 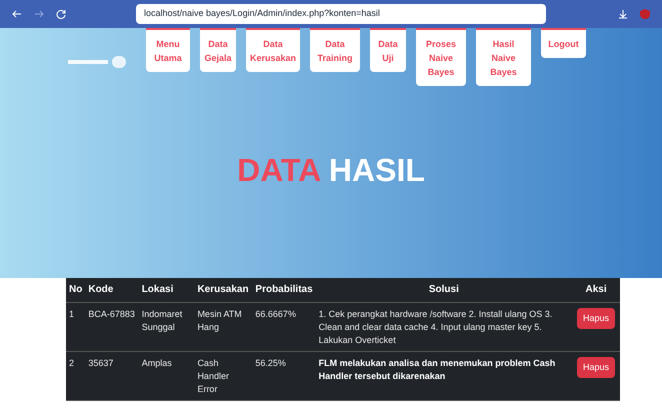 I want to click on address-bar: localhost/naive bayes/Login/Admin/index.php?konten=hasil, so click(x=341, y=14).